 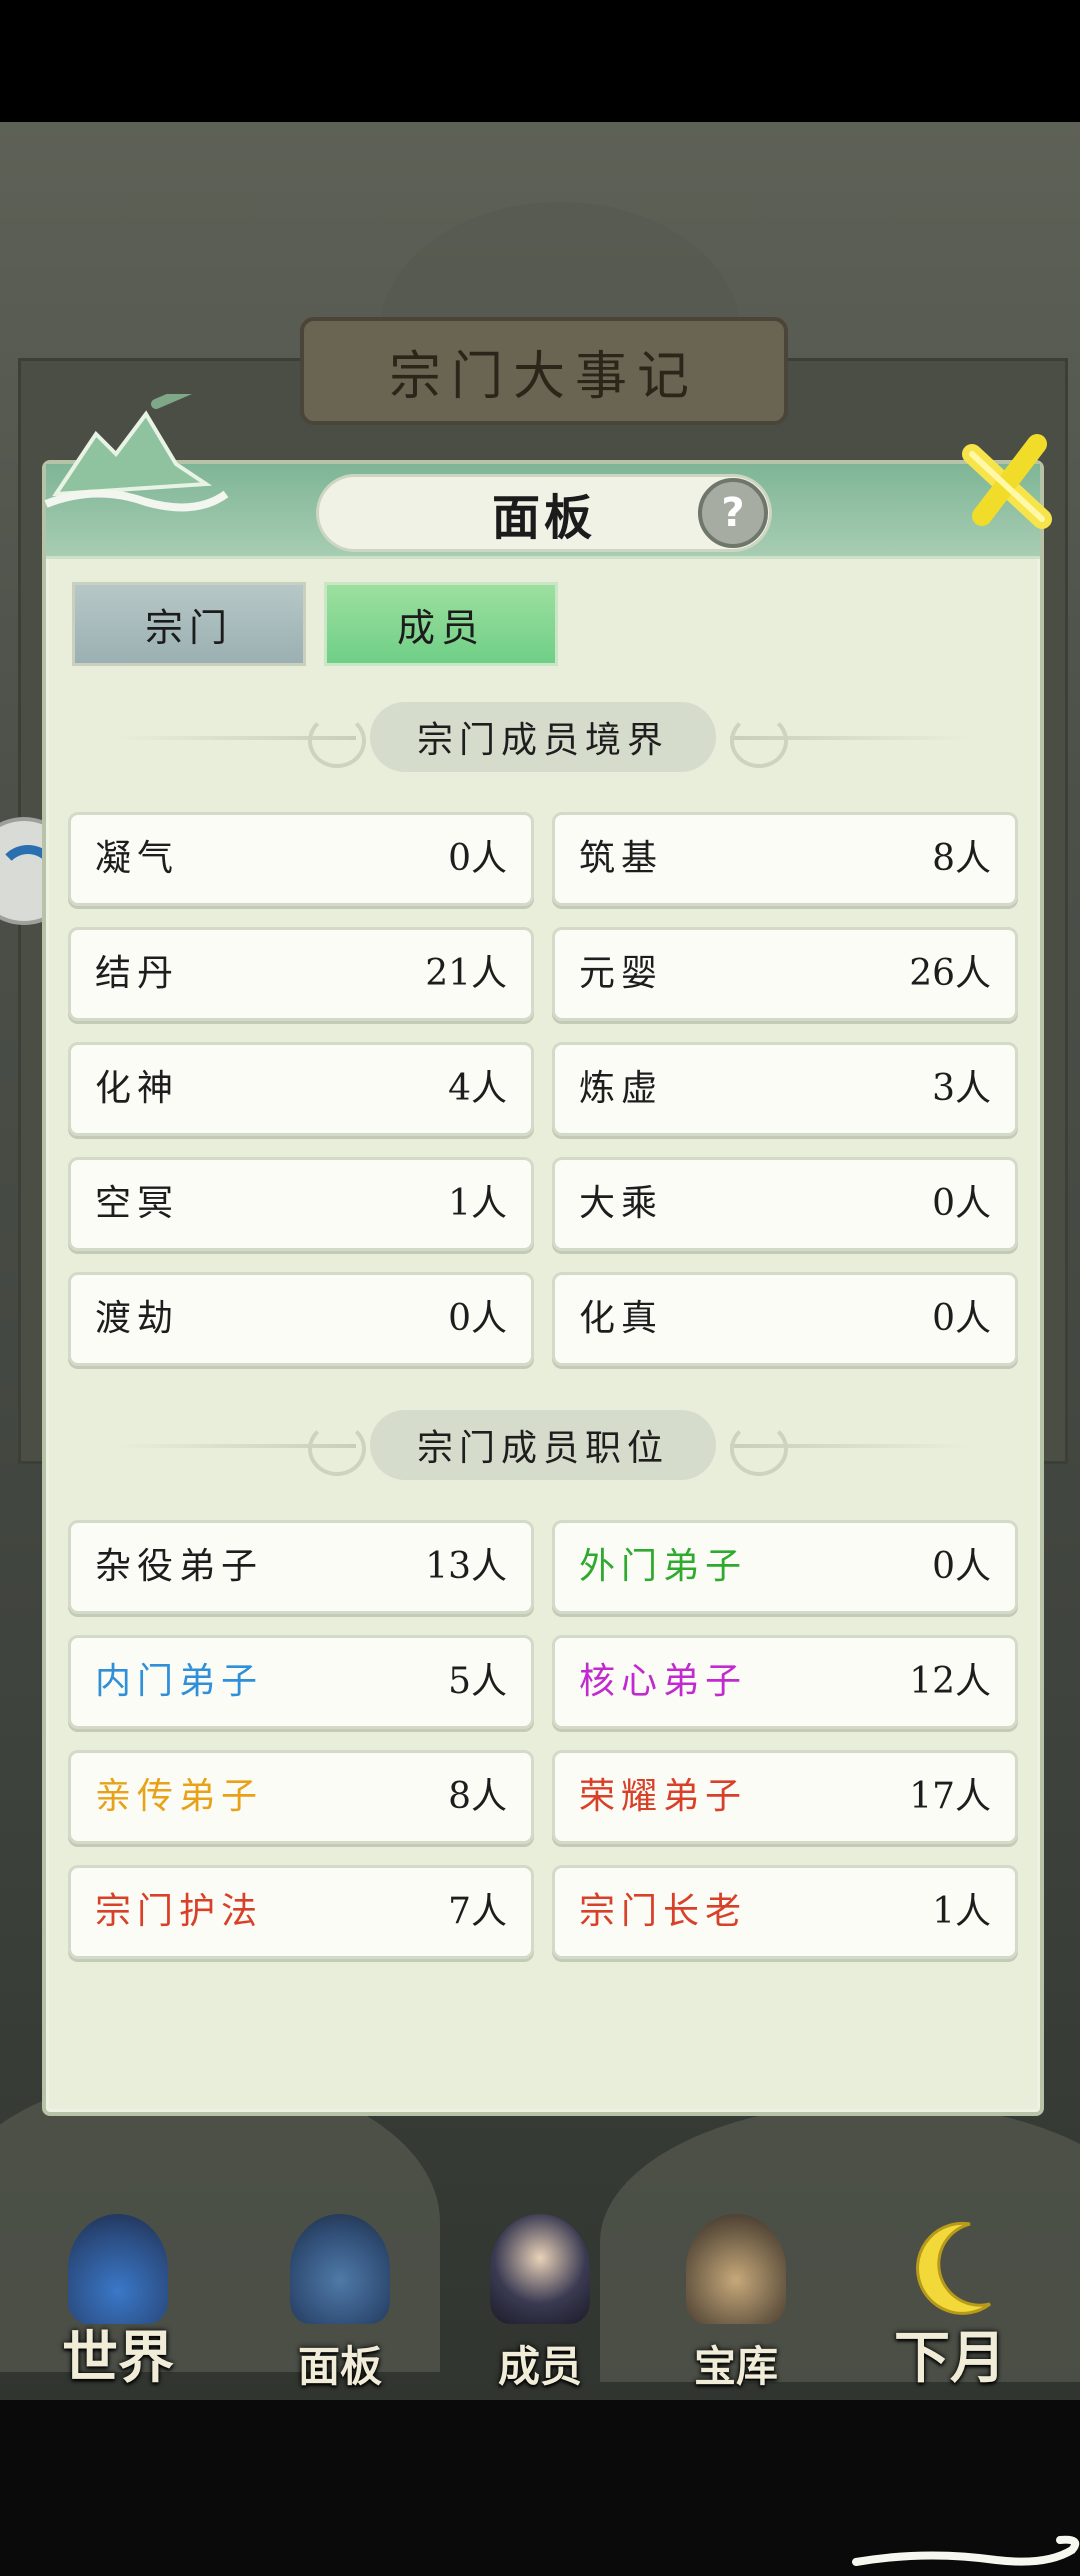 What do you see at coordinates (136, 453) in the screenshot?
I see `mountain-sword-decoration-icon` at bounding box center [136, 453].